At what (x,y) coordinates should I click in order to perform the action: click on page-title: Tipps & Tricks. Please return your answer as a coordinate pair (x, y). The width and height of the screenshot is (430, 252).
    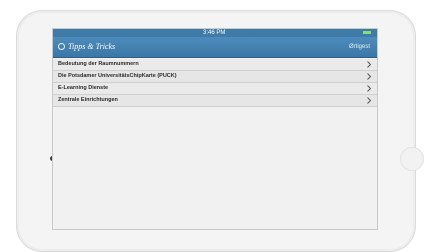
    Looking at the image, I should click on (92, 46).